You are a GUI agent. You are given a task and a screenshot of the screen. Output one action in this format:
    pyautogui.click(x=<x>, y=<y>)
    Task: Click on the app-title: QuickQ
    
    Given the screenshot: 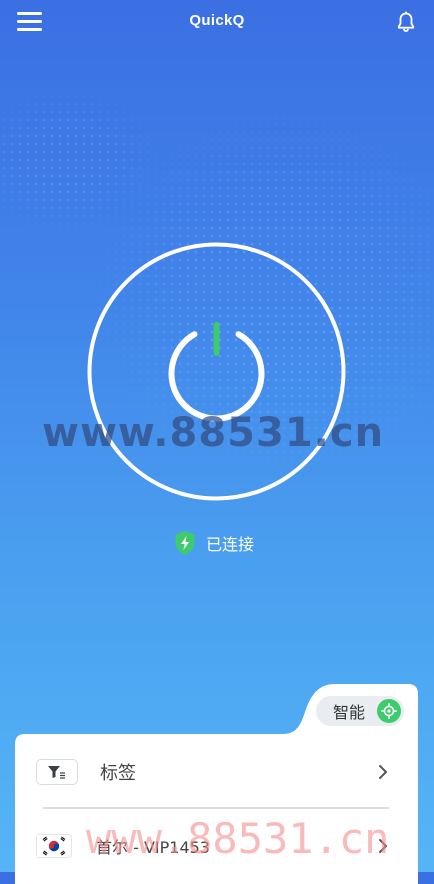 What is the action you would take?
    pyautogui.click(x=217, y=20)
    